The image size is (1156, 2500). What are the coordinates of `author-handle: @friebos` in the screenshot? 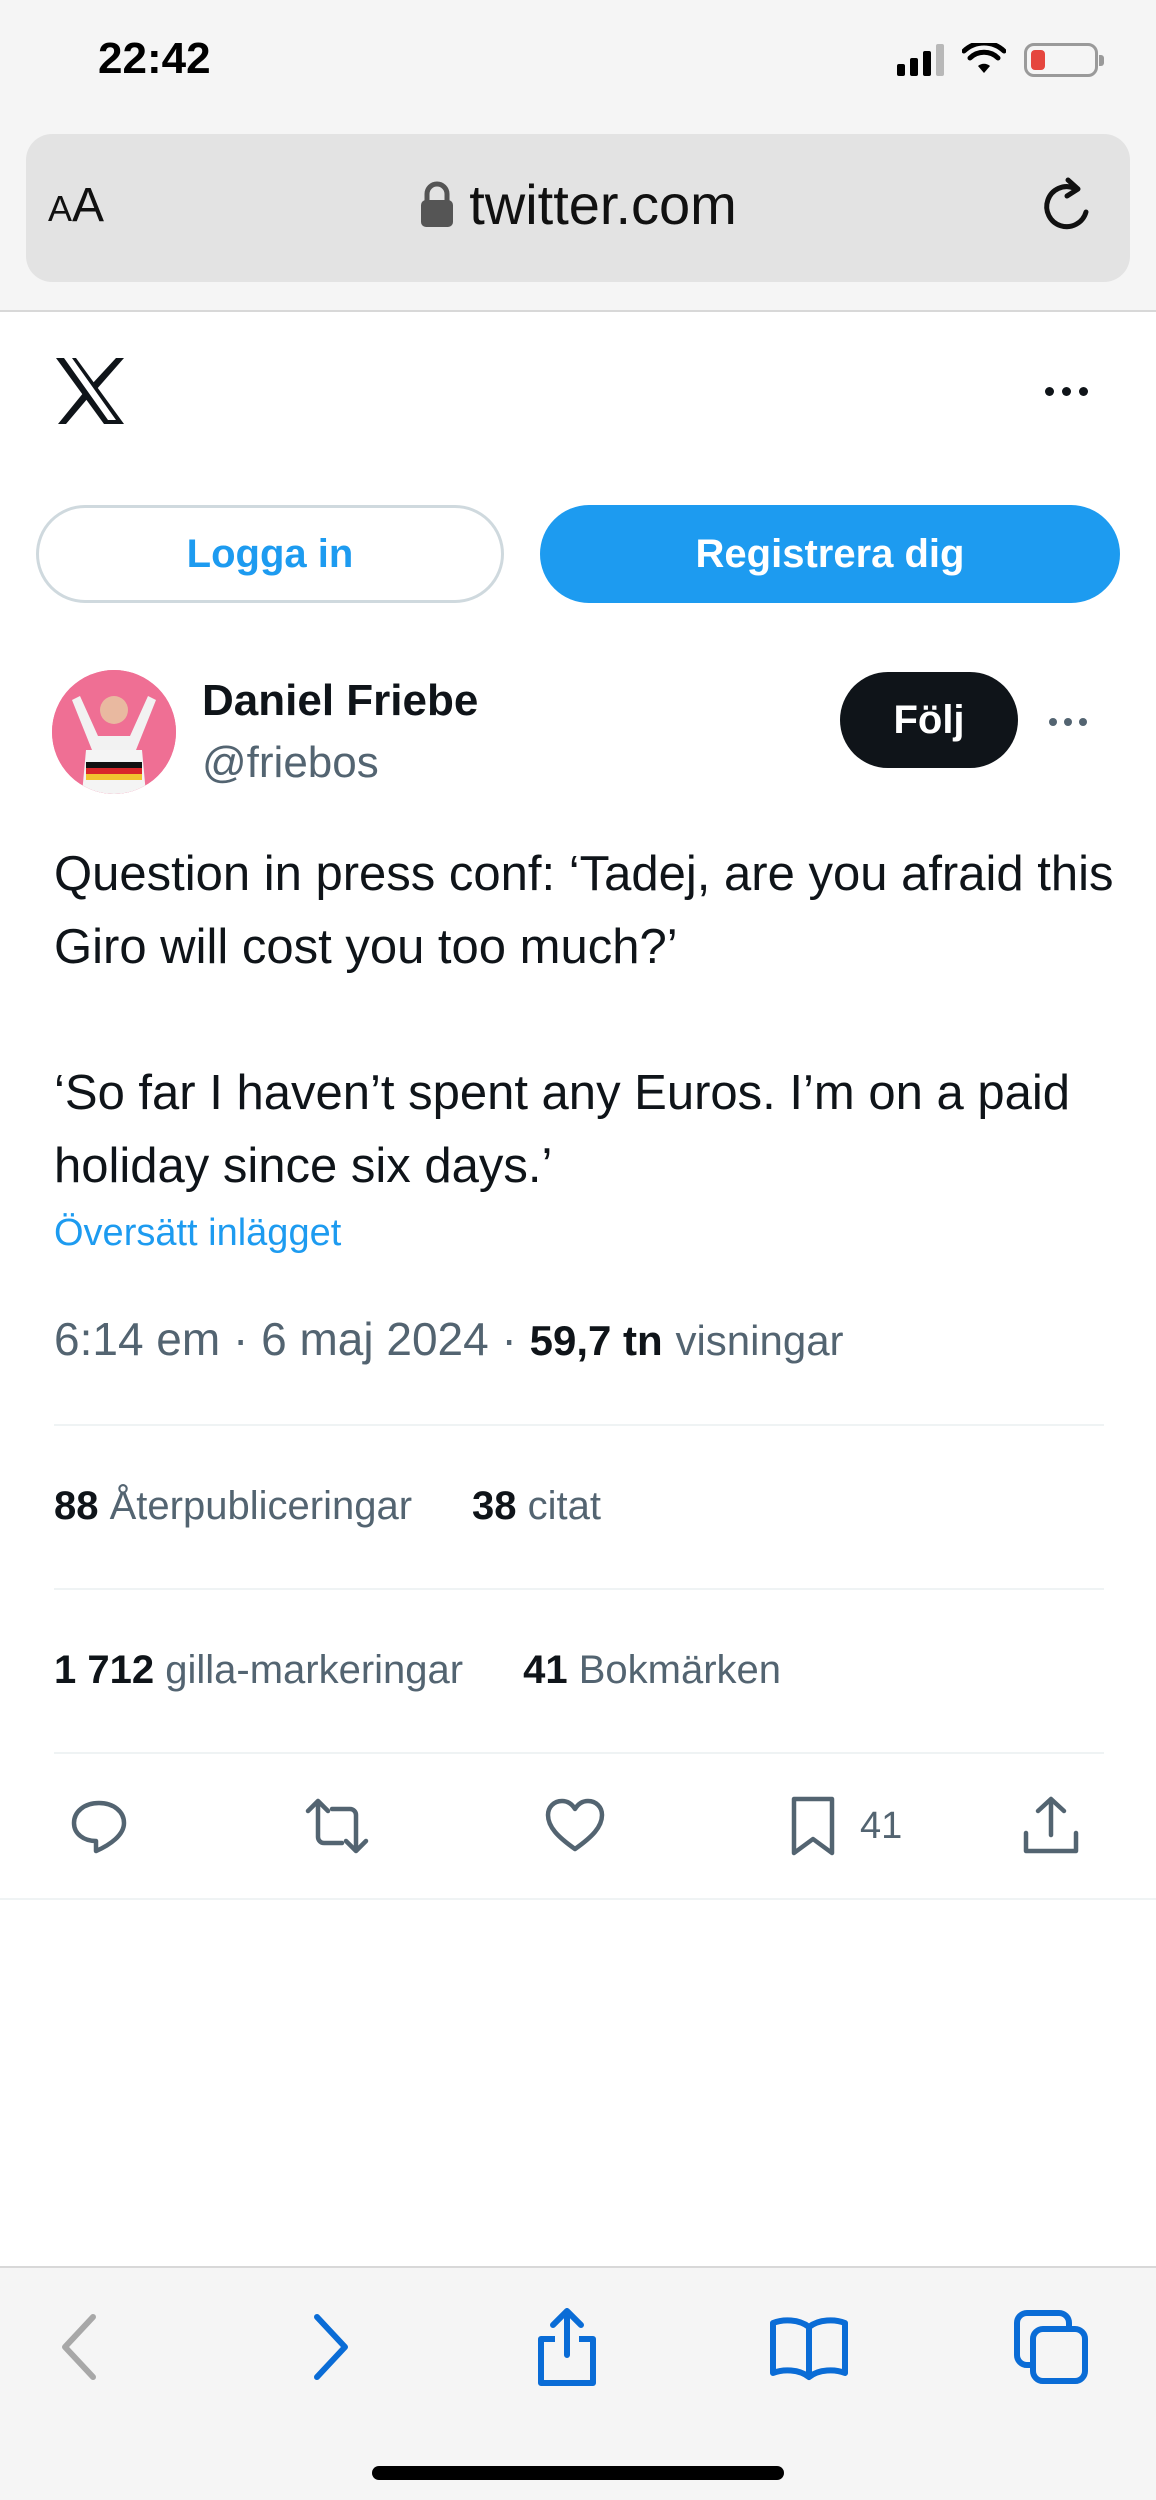 It's located at (290, 763).